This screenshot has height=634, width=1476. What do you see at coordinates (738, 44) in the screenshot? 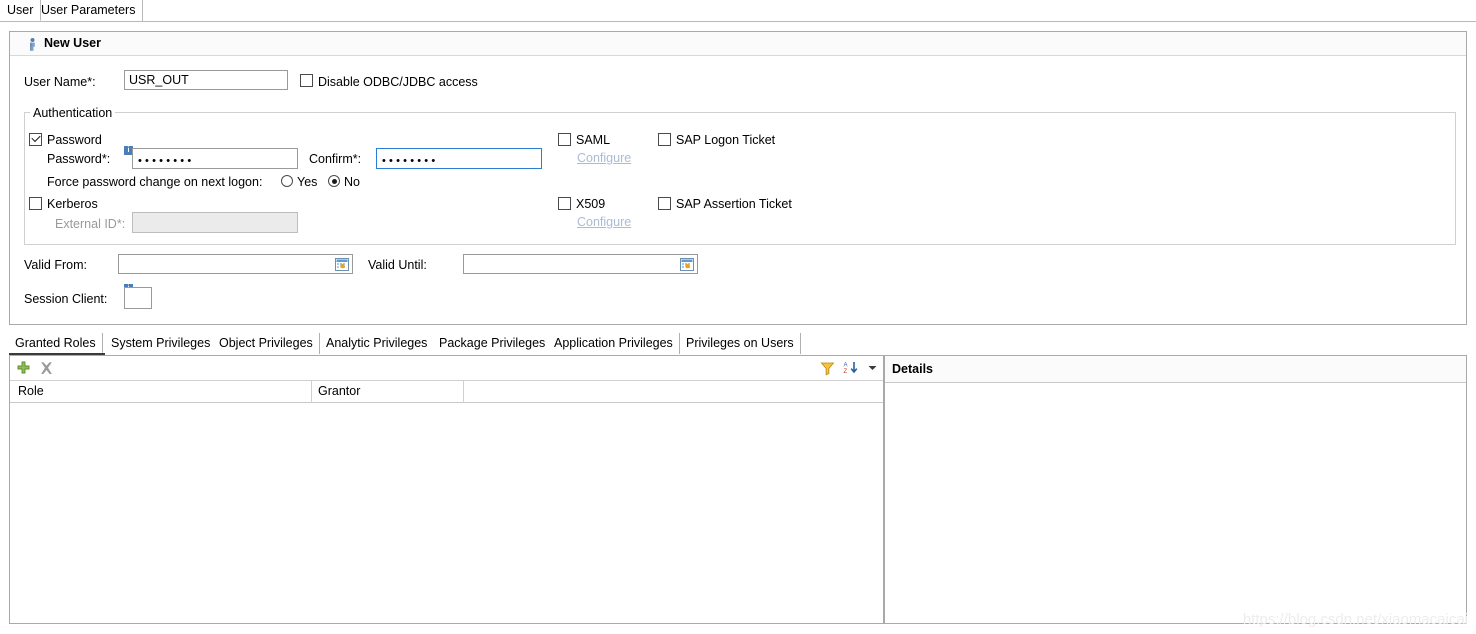
I see `panel-header` at bounding box center [738, 44].